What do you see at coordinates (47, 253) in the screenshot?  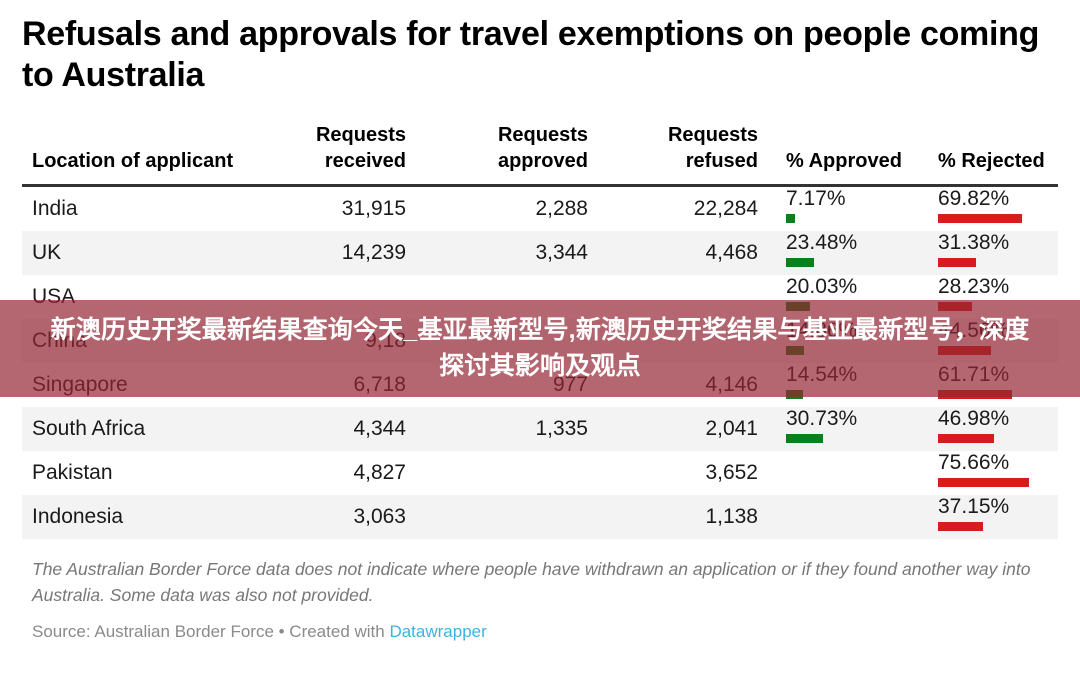 I see `cell-location: UK` at bounding box center [47, 253].